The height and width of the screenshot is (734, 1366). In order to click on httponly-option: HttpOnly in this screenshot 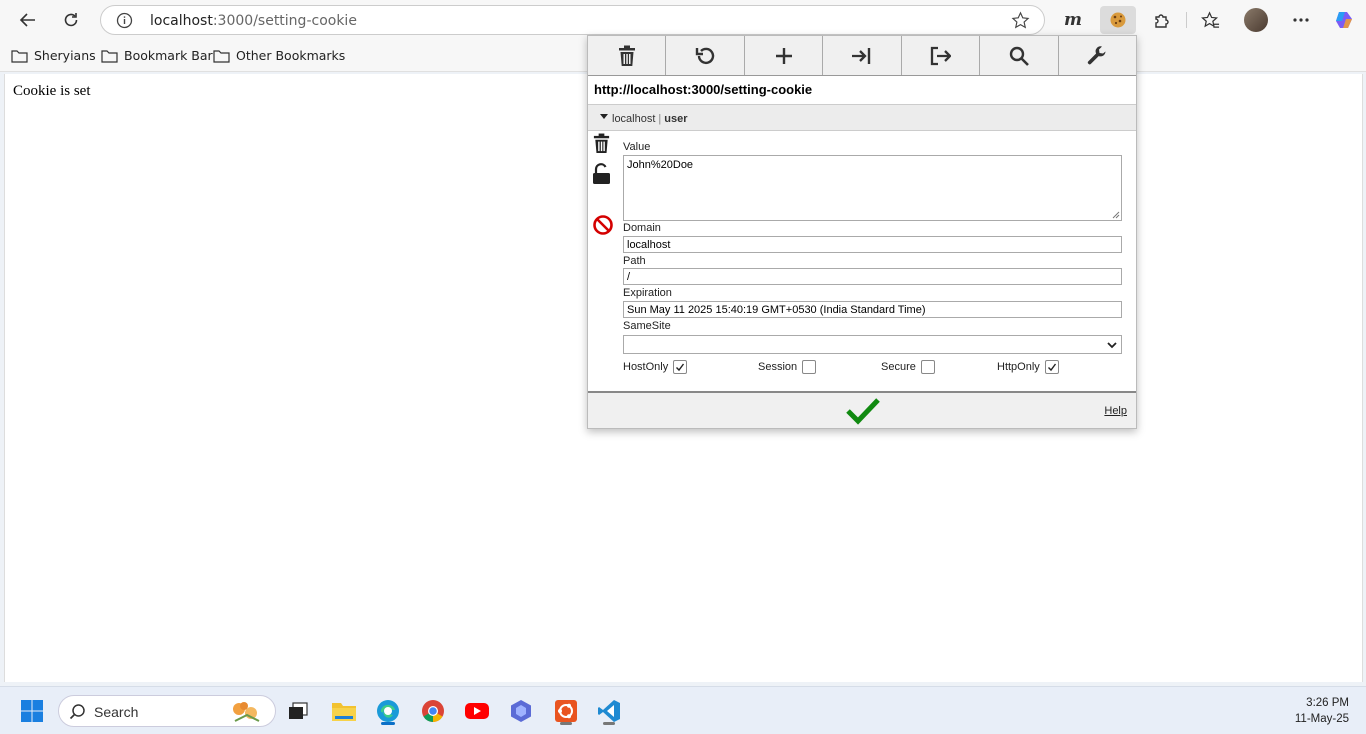, I will do `click(1028, 367)`.